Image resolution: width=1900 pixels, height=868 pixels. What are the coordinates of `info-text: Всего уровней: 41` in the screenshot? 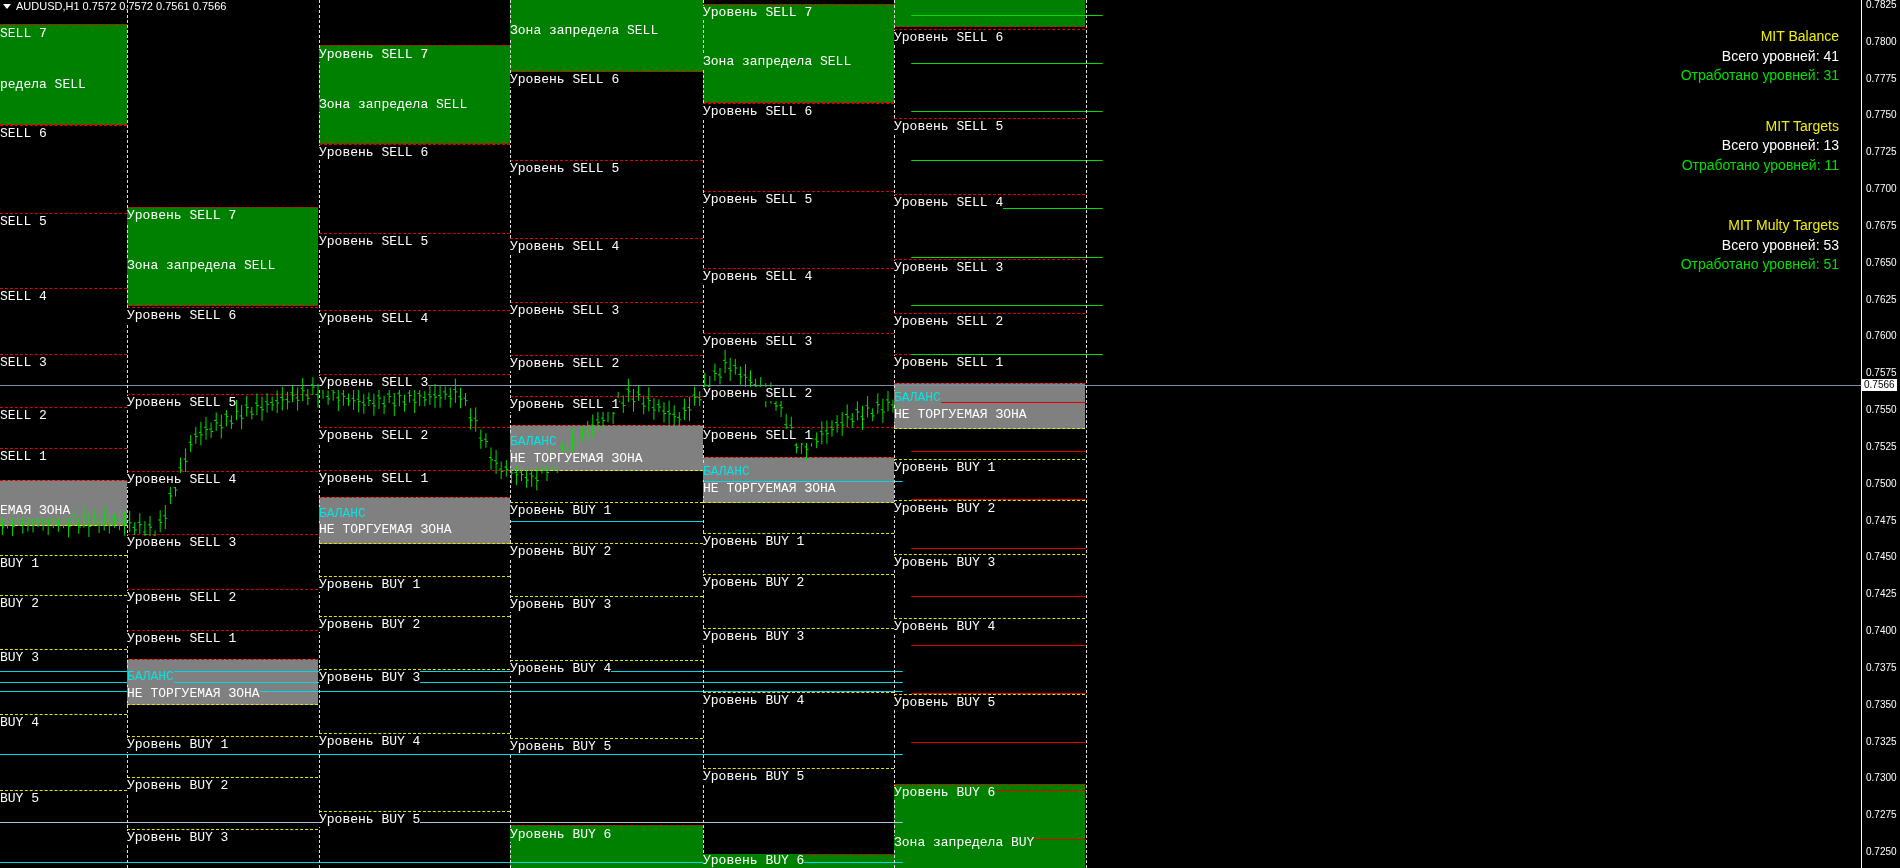 It's located at (1780, 56).